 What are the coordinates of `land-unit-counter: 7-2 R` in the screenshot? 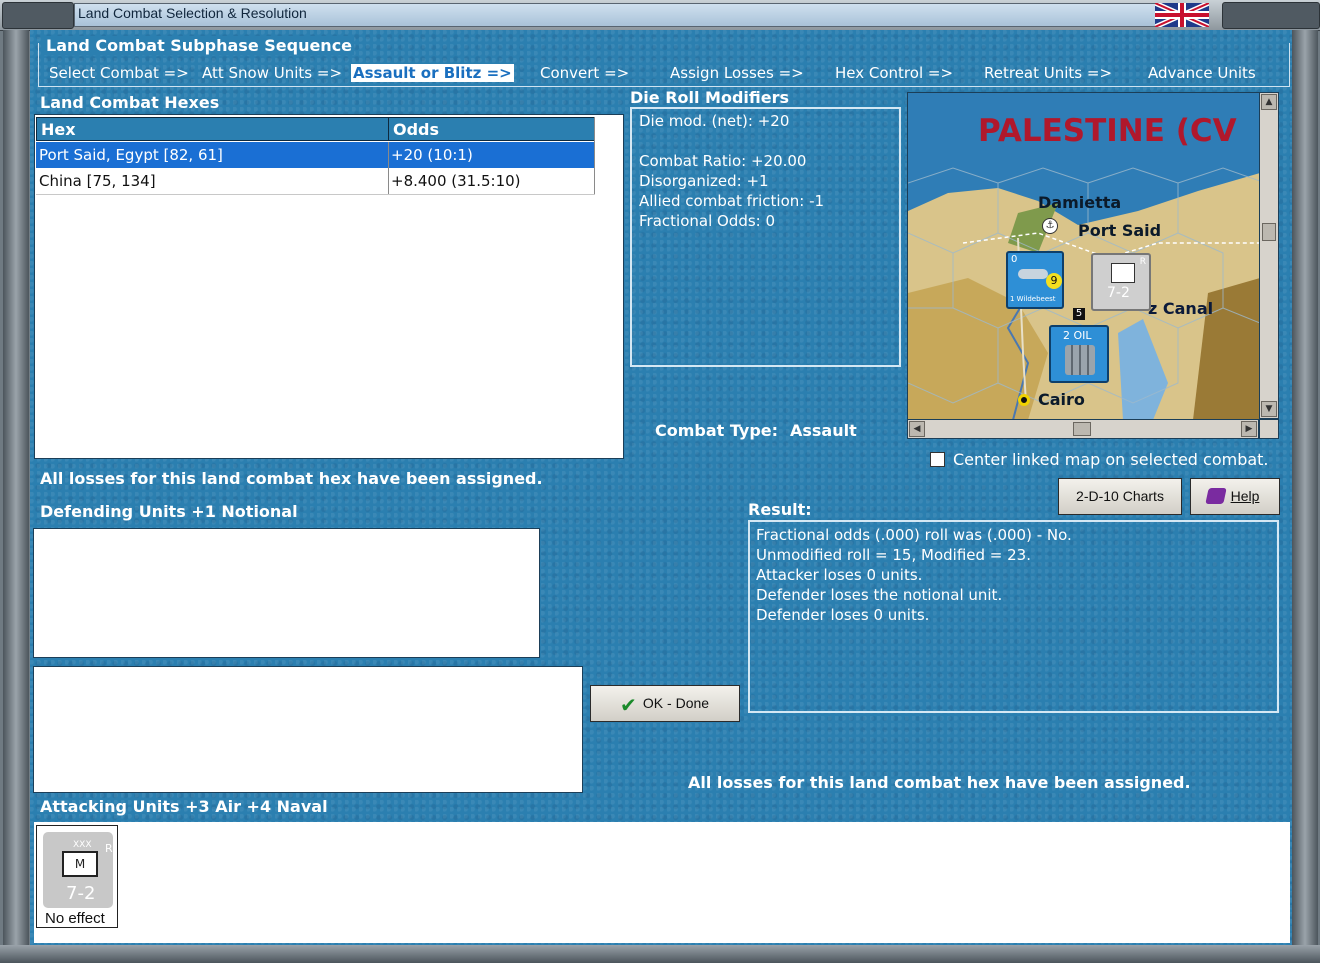 It's located at (1121, 282).